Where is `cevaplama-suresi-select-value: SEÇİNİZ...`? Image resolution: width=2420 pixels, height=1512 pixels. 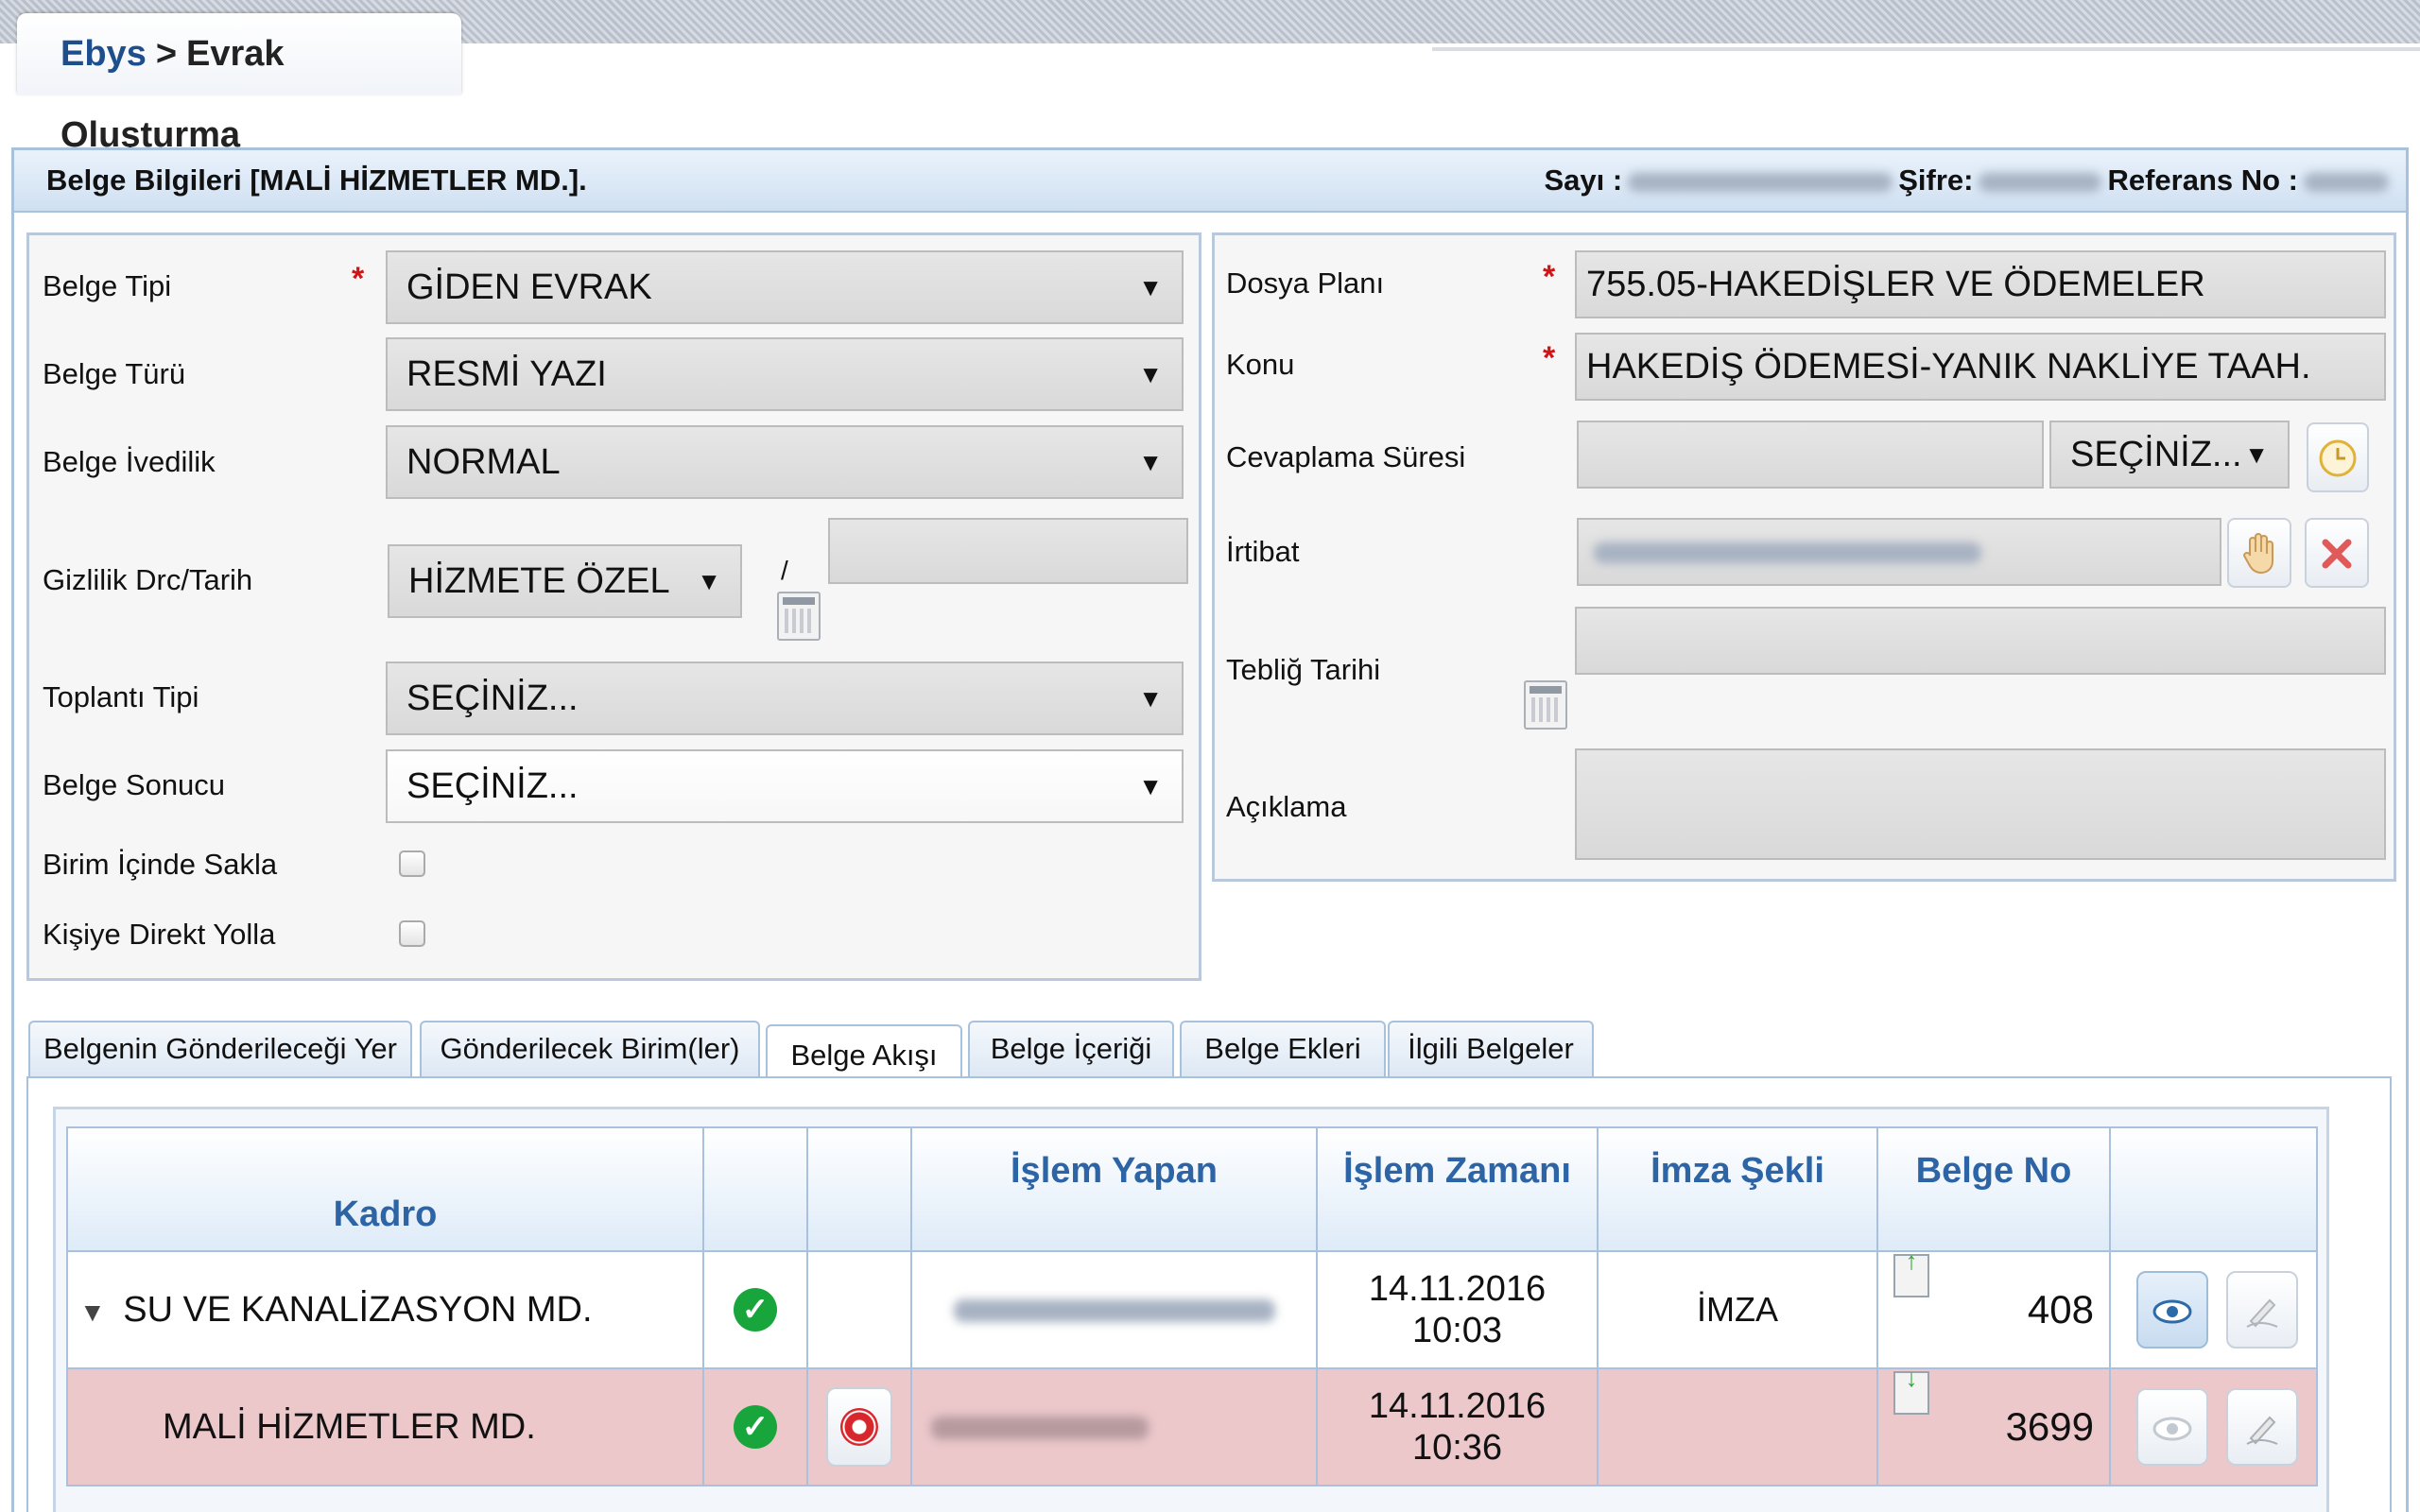 cevaplama-suresi-select-value: SEÇİNİZ... is located at coordinates (2156, 454).